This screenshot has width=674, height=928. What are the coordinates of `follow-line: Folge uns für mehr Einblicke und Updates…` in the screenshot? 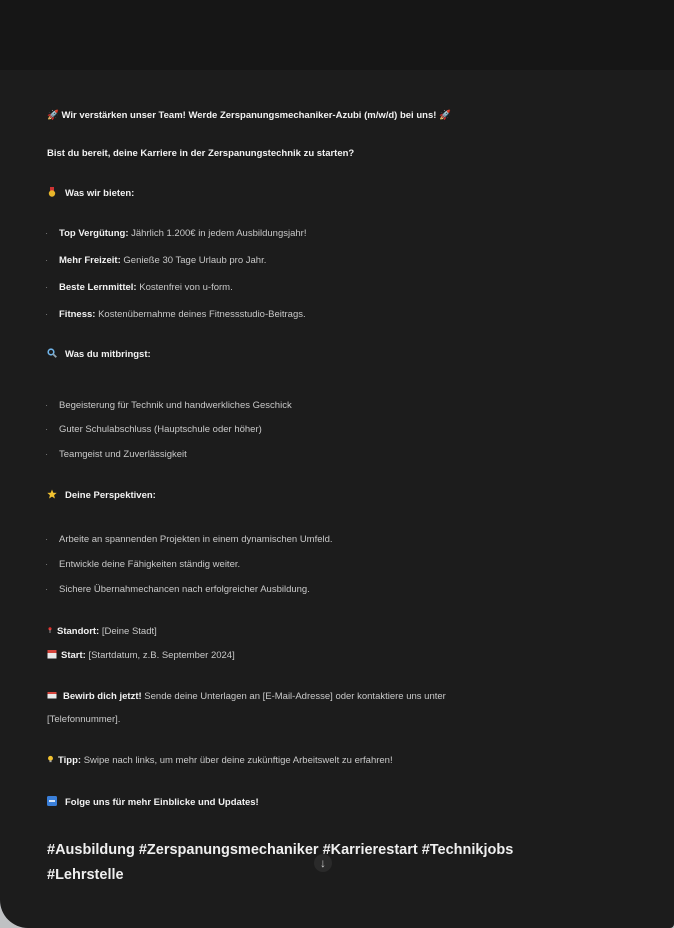 It's located at (153, 802).